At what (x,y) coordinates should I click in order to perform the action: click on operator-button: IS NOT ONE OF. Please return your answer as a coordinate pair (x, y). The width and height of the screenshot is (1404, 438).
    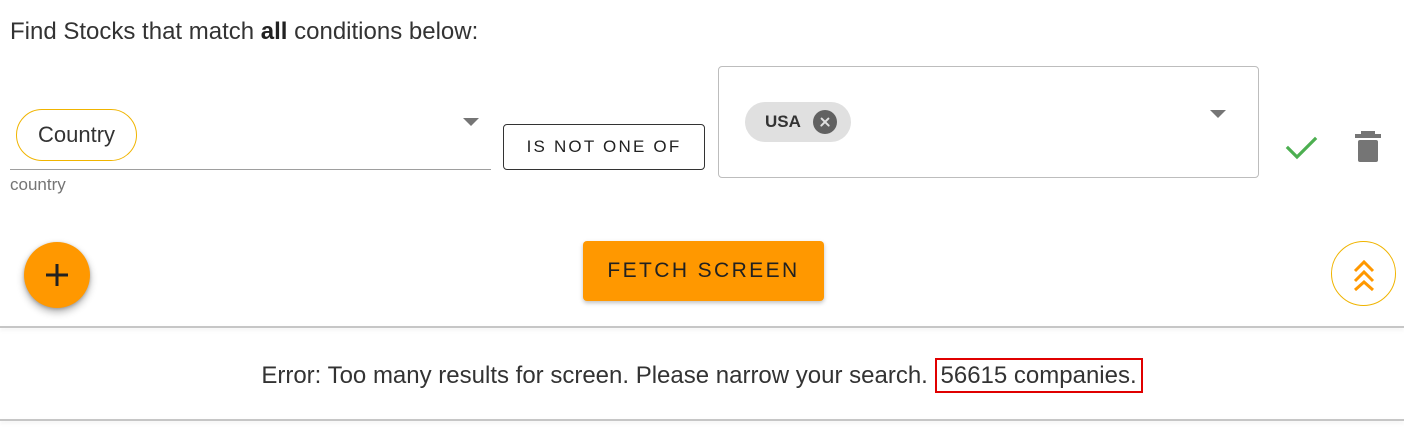
    Looking at the image, I should click on (604, 147).